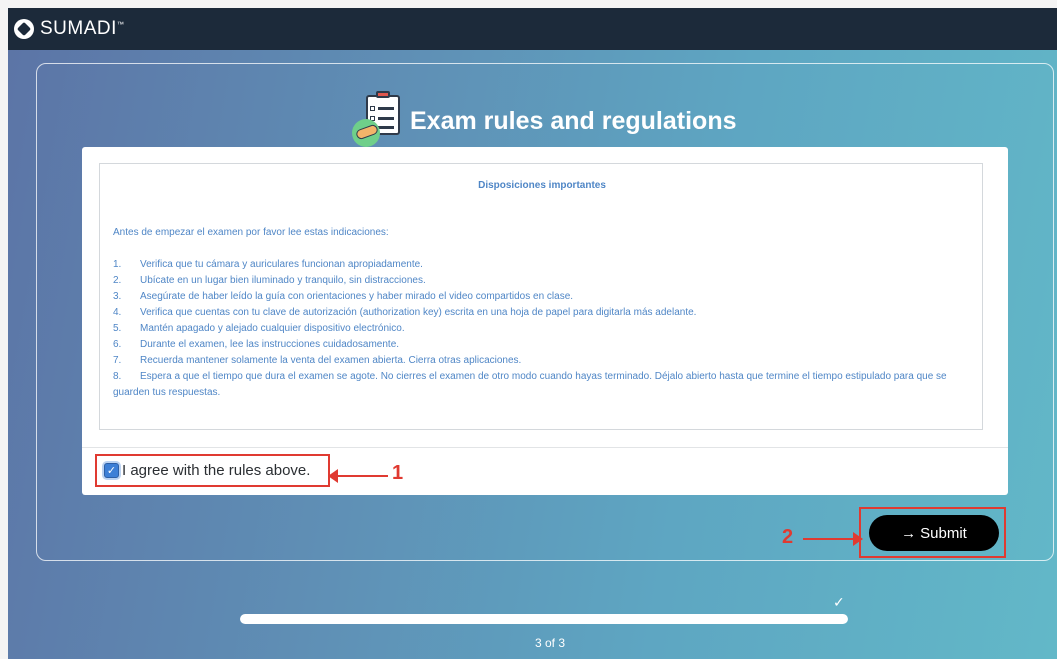 This screenshot has height=659, width=1057. I want to click on clipboard-handshake-icon, so click(378, 119).